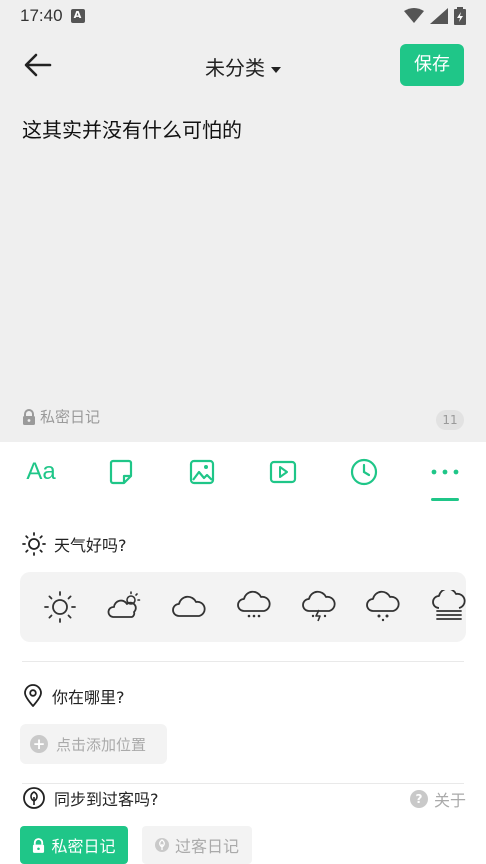  Describe the element at coordinates (243, 16) in the screenshot. I see `status-bar: 17:40 A` at that location.